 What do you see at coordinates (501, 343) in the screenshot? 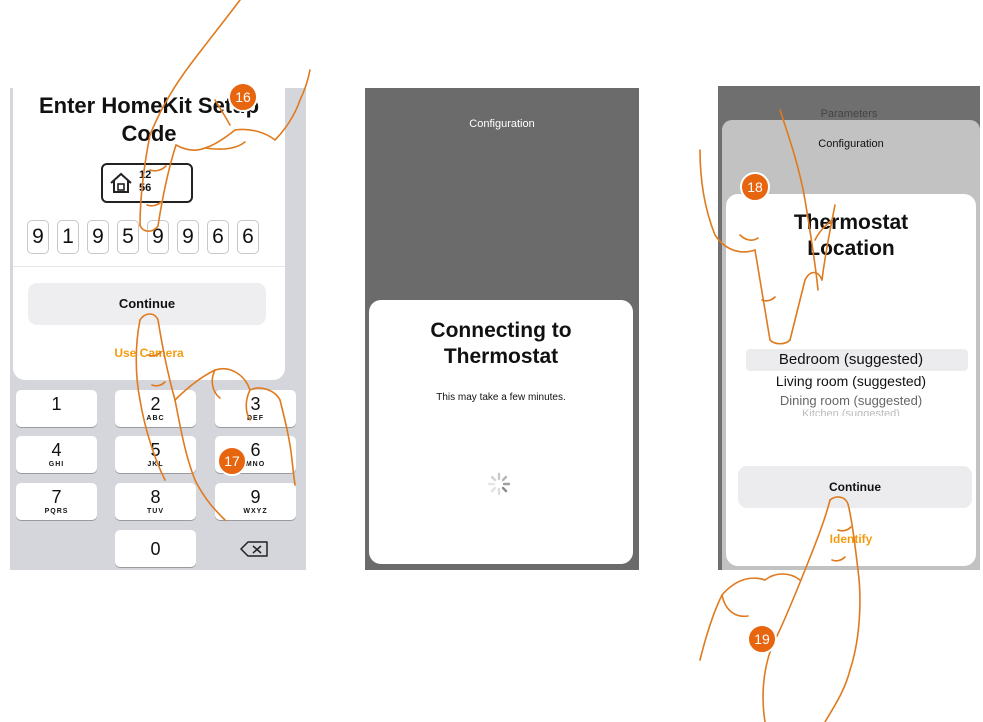
I see `connecting-title: Connecting to Thermostat` at bounding box center [501, 343].